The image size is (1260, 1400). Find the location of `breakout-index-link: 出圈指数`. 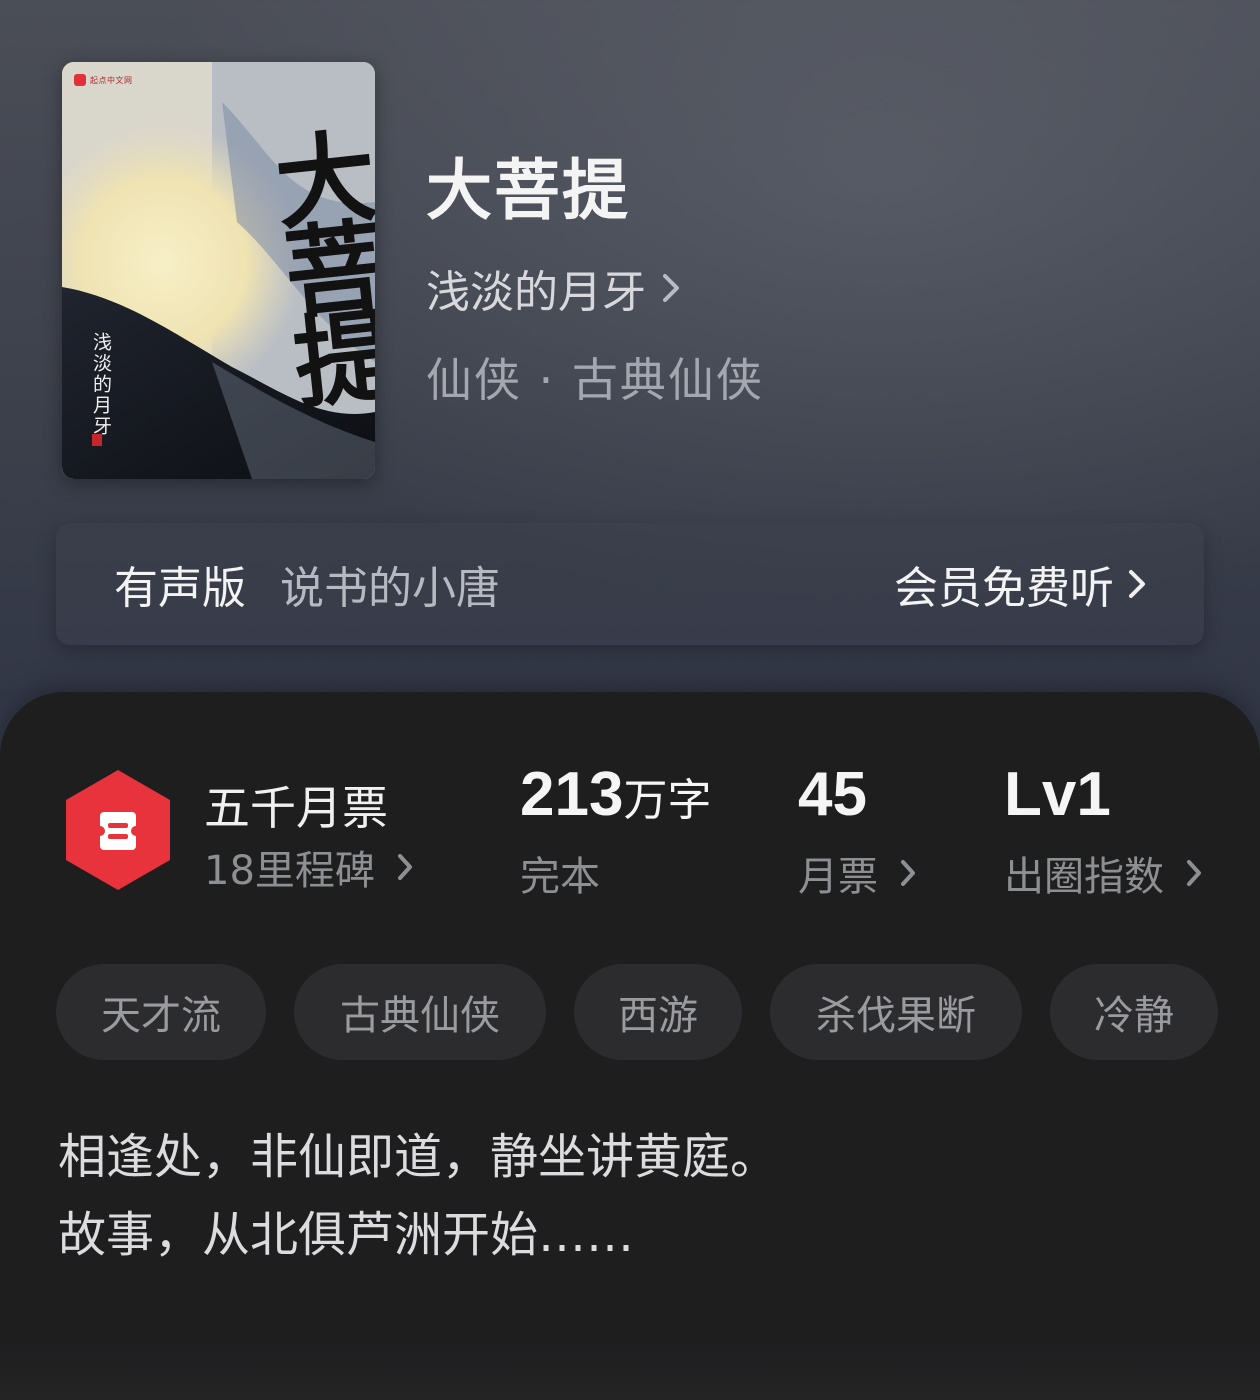

breakout-index-link: 出圈指数 is located at coordinates (1103, 873).